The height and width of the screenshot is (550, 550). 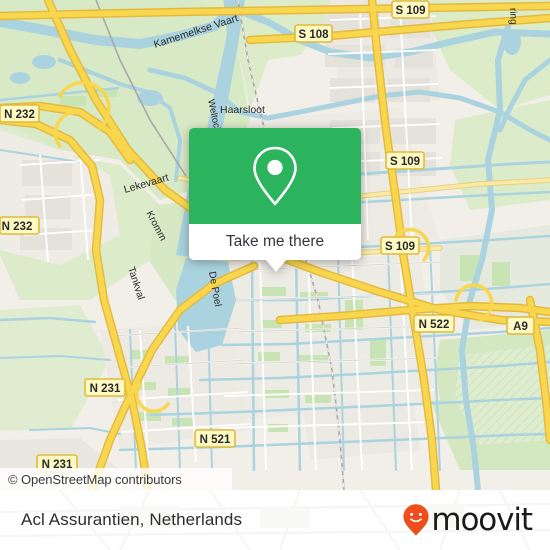 What do you see at coordinates (482, 519) in the screenshot?
I see `moovit-wordmark: moovit` at bounding box center [482, 519].